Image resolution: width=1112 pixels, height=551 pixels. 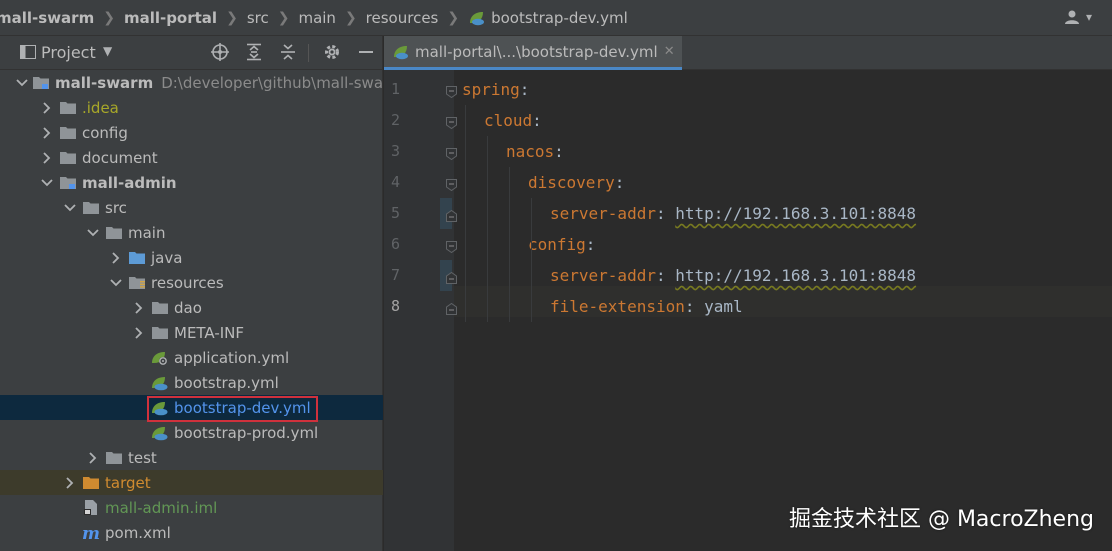 What do you see at coordinates (571, 182) in the screenshot?
I see `yaml-key: discovery` at bounding box center [571, 182].